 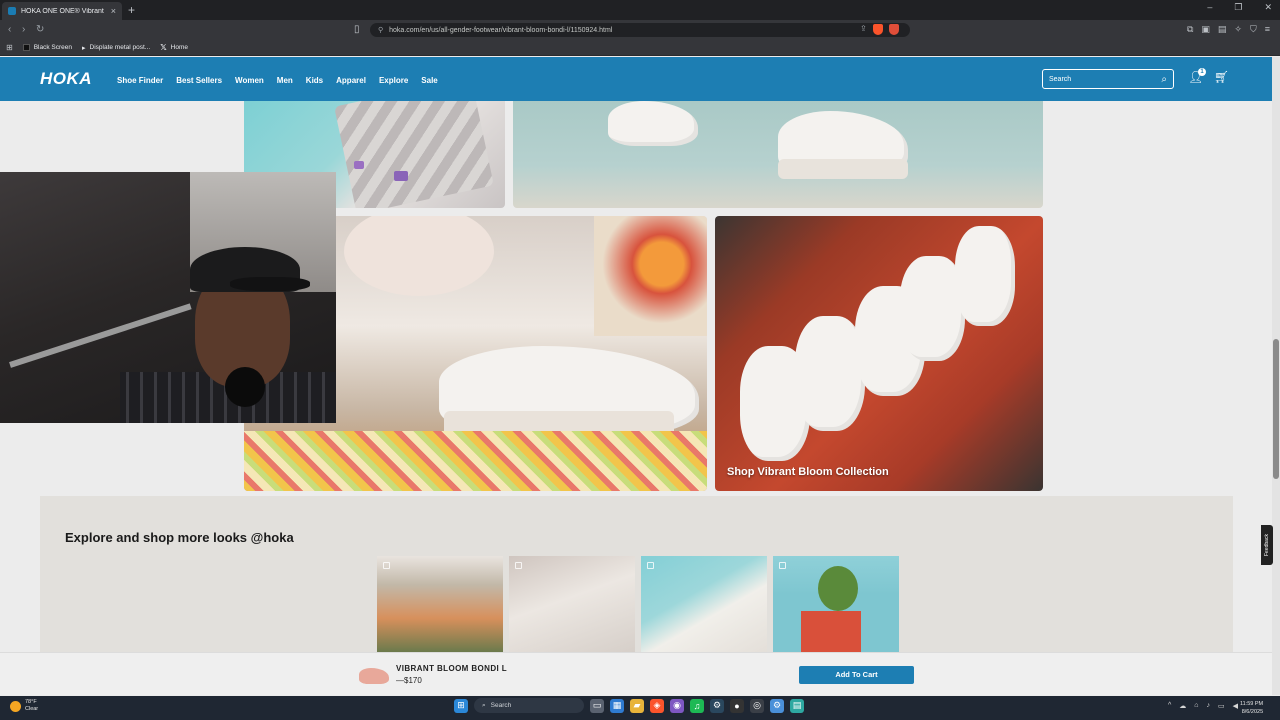 I want to click on minimize-icon: –, so click(x=1209, y=7).